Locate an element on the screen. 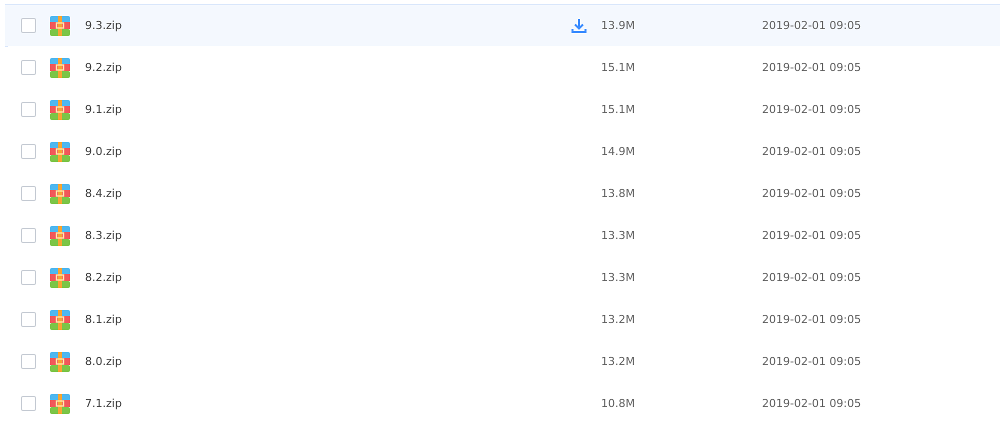  file-name: 8.4.zip is located at coordinates (328, 193).